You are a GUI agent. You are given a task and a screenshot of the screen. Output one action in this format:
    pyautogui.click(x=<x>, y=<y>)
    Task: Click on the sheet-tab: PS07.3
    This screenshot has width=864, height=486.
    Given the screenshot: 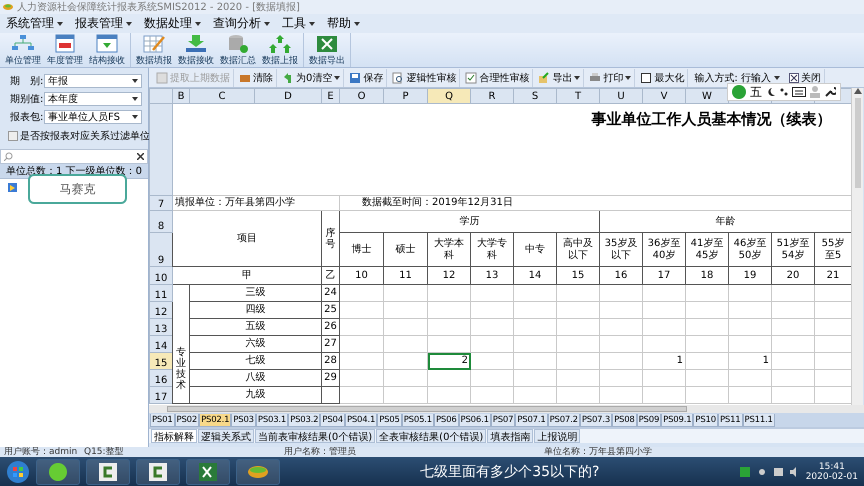 What is the action you would take?
    pyautogui.click(x=596, y=420)
    